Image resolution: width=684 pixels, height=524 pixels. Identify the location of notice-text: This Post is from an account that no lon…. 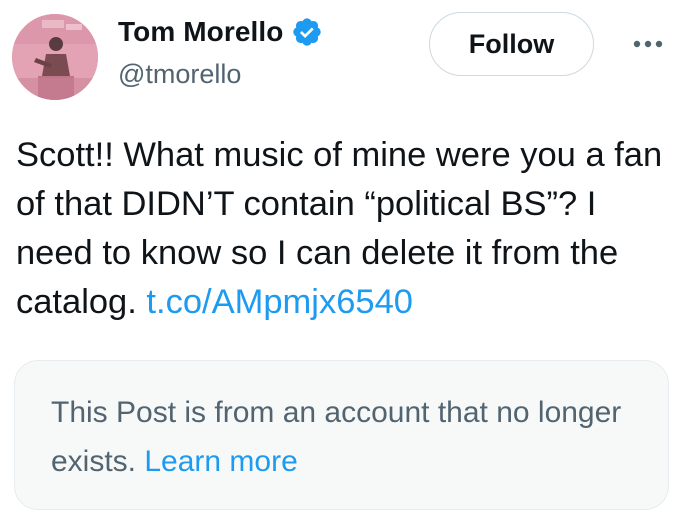
(336, 437).